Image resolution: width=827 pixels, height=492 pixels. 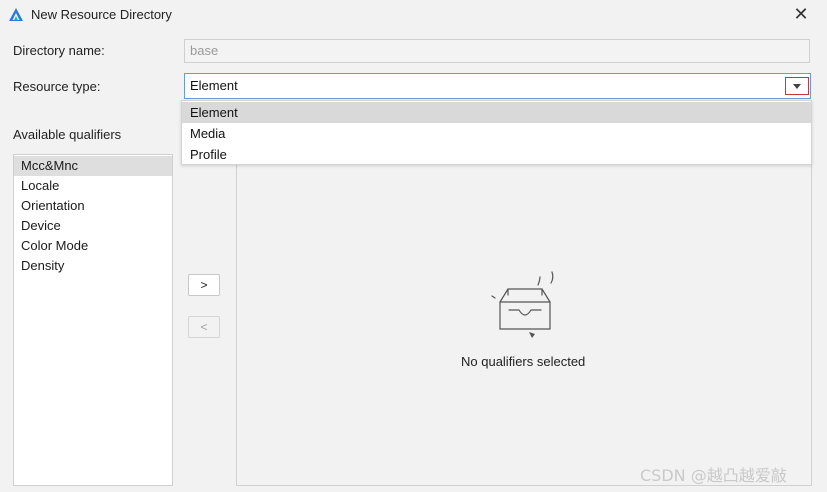 I want to click on dropdown-option-element: Element, so click(x=496, y=112).